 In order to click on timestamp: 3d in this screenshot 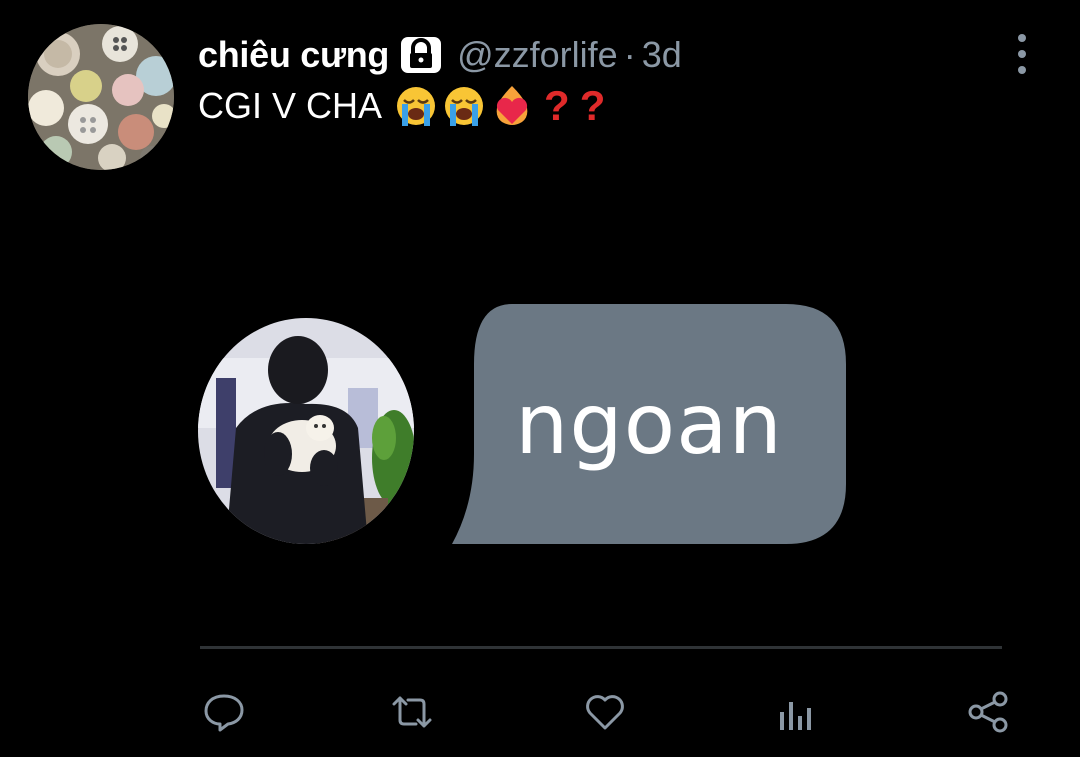, I will do `click(662, 55)`.